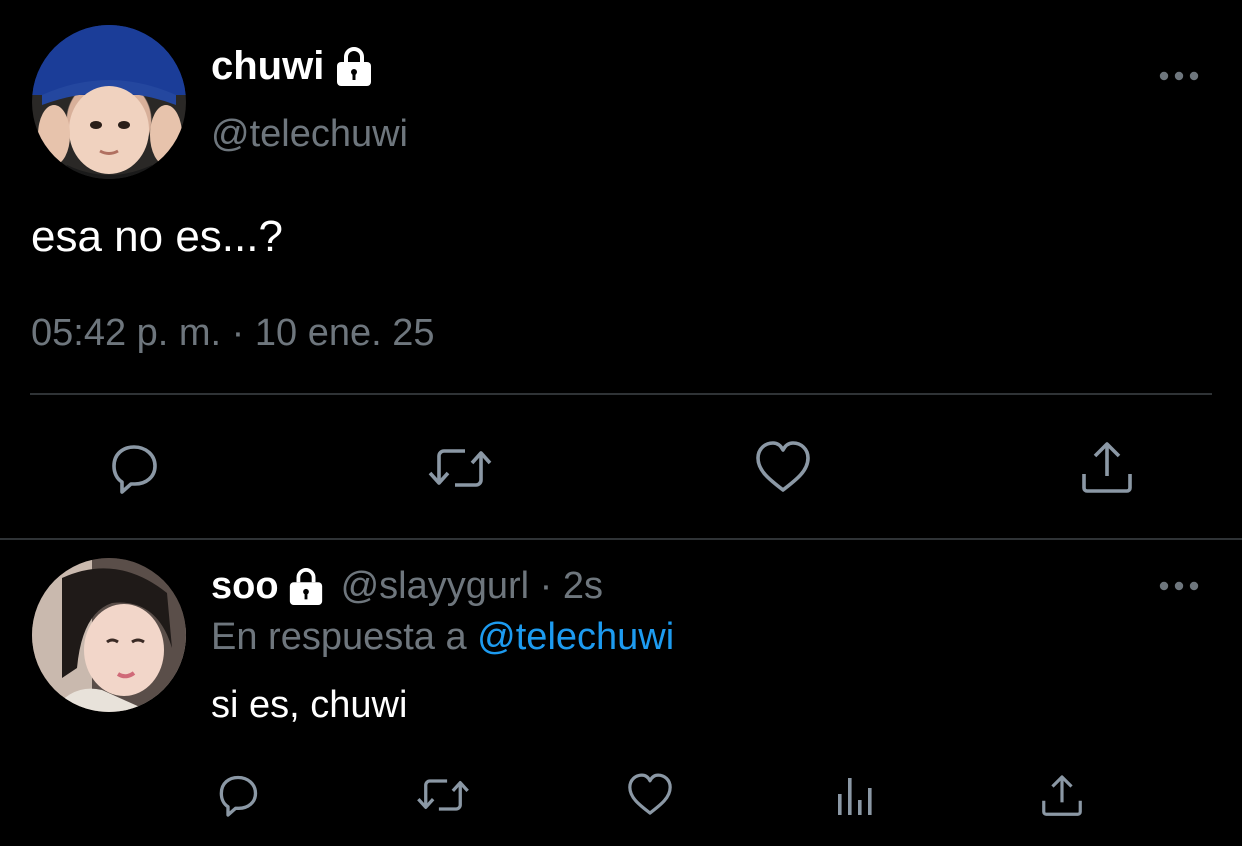  Describe the element at coordinates (157, 236) in the screenshot. I see `tweet-text: esa no es...?` at that location.